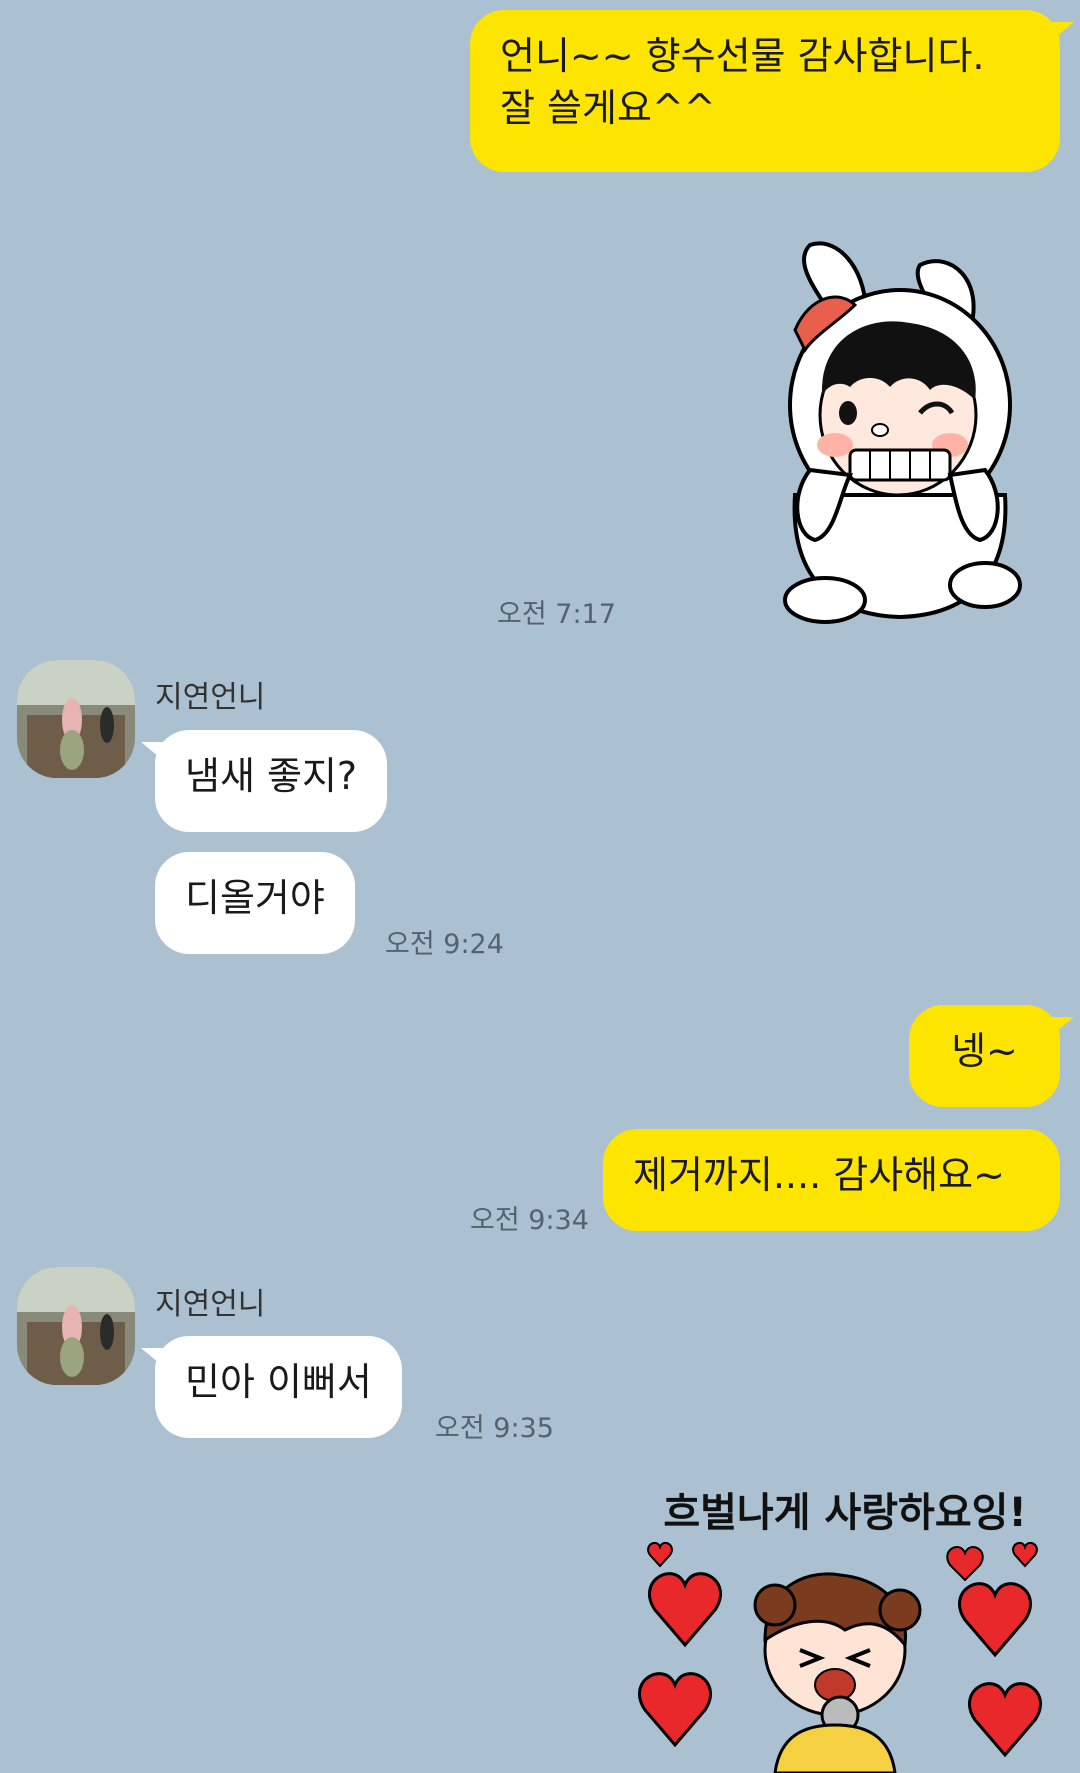 This screenshot has height=1773, width=1080. What do you see at coordinates (772, 91) in the screenshot?
I see `my-message-bubble: 언니~~ 향수선물 감사합니다. 잘 쓸게요^^` at bounding box center [772, 91].